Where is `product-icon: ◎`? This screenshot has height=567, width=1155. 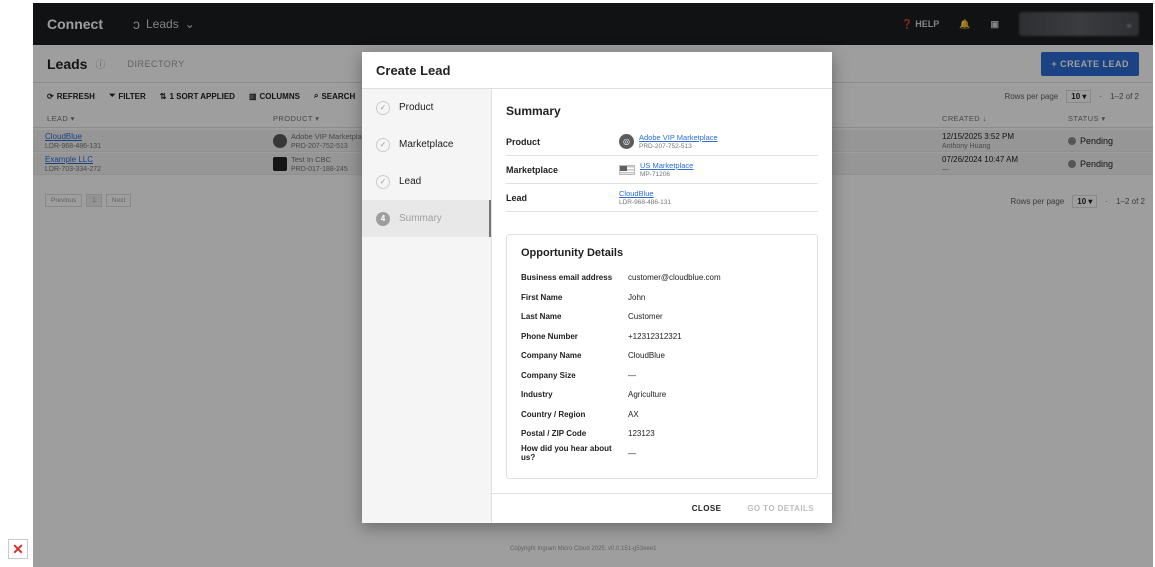 product-icon: ◎ is located at coordinates (626, 141).